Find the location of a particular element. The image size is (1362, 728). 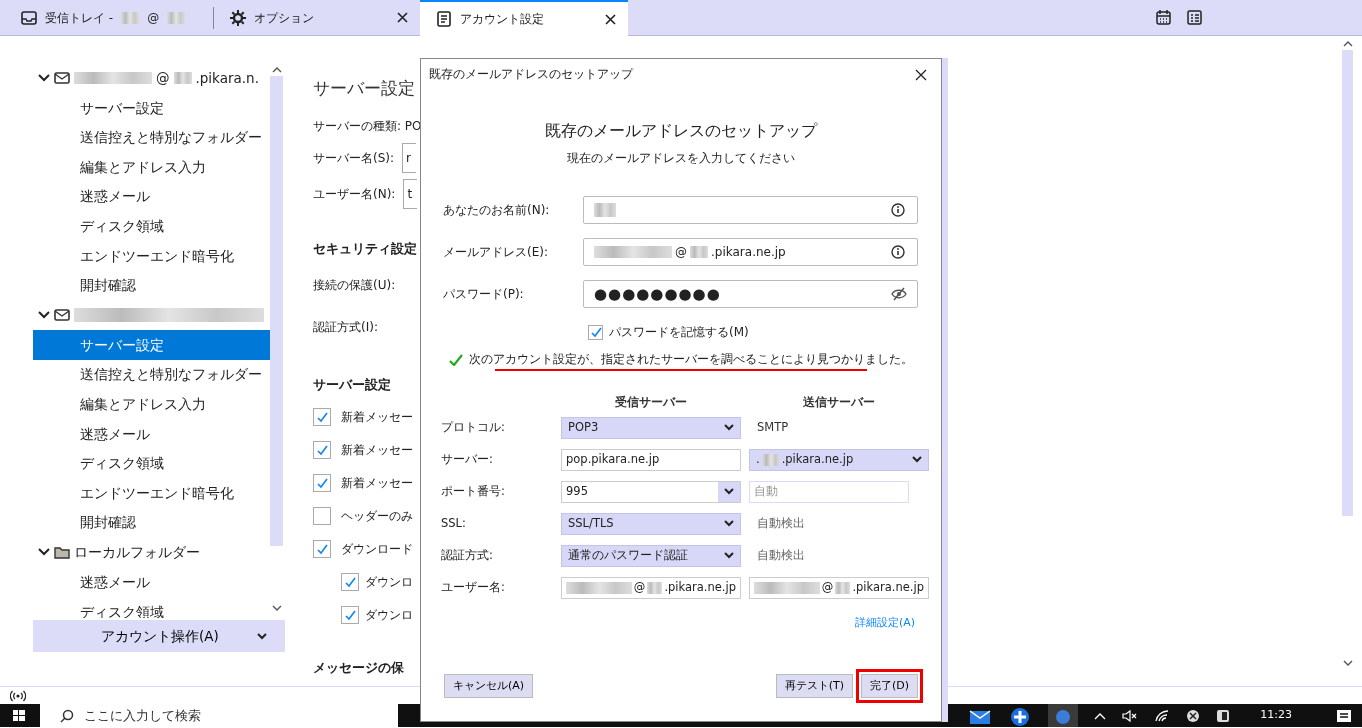

notification-icon is located at coordinates (1344, 715).